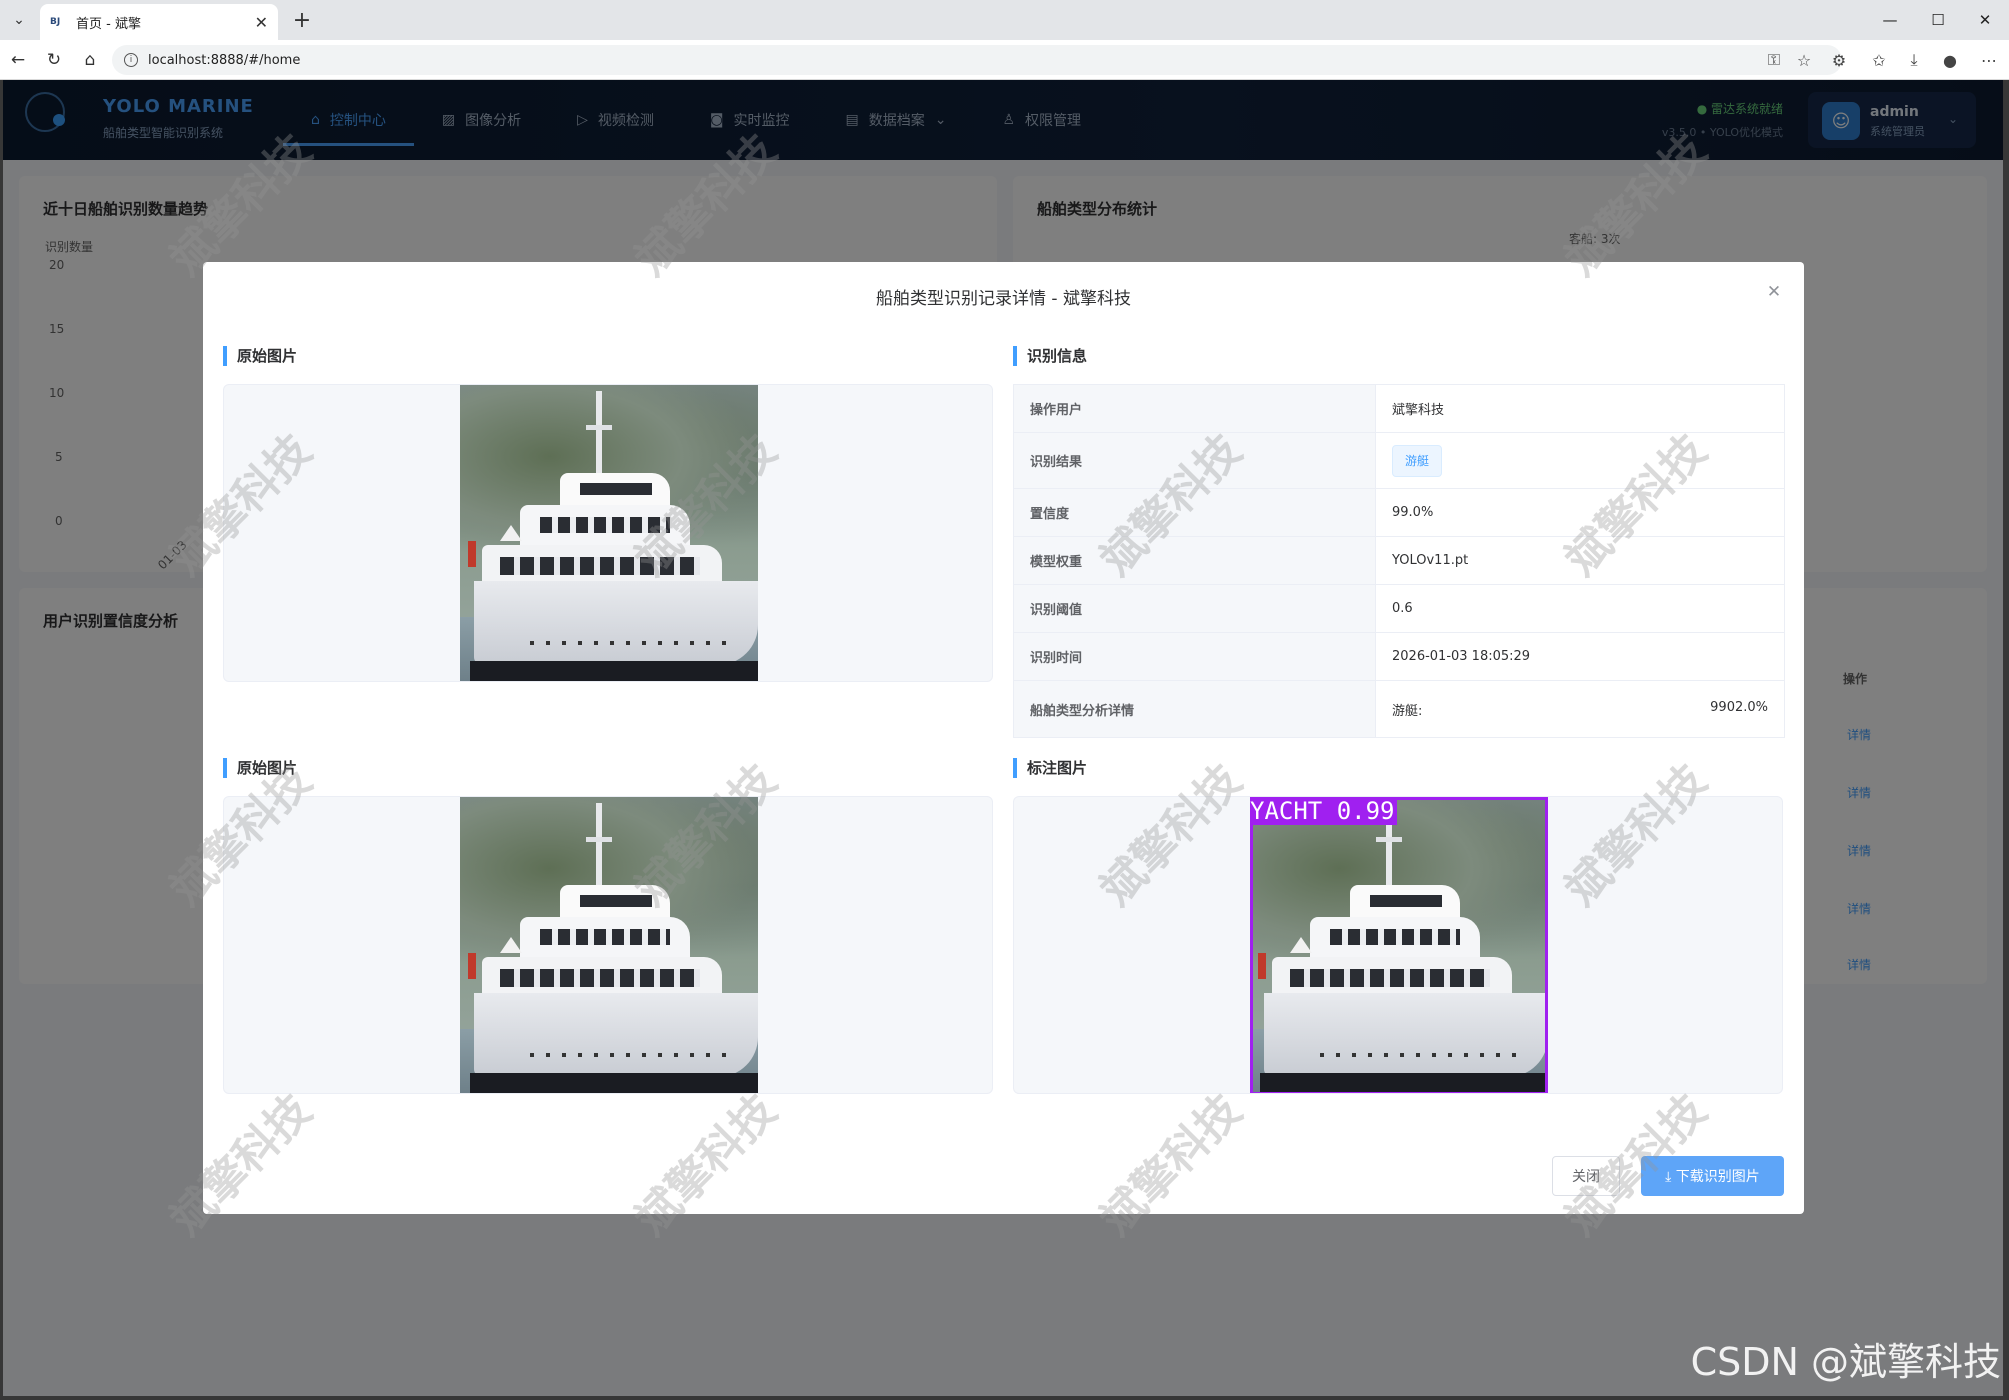 This screenshot has width=2009, height=1400. What do you see at coordinates (1050, 356) in the screenshot?
I see `section-recognition-info: 识别信息` at bounding box center [1050, 356].